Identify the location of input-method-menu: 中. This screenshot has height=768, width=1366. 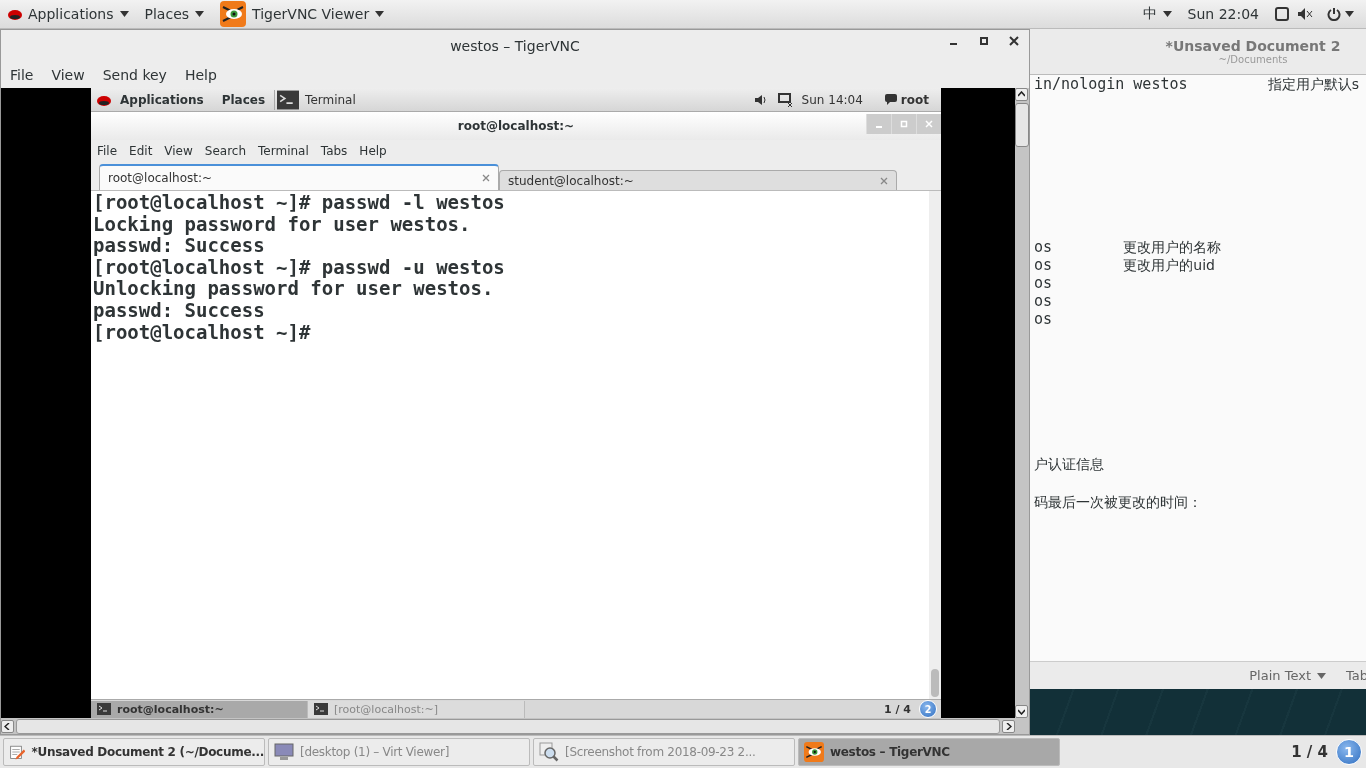
(1157, 14).